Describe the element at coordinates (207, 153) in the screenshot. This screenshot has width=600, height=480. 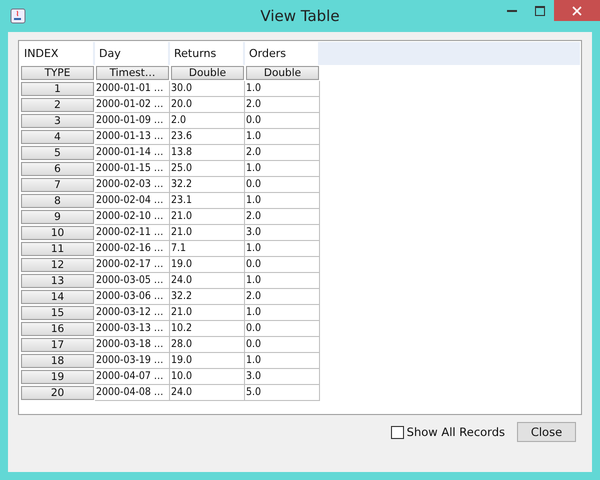
I see `table-cell: 13.8` at that location.